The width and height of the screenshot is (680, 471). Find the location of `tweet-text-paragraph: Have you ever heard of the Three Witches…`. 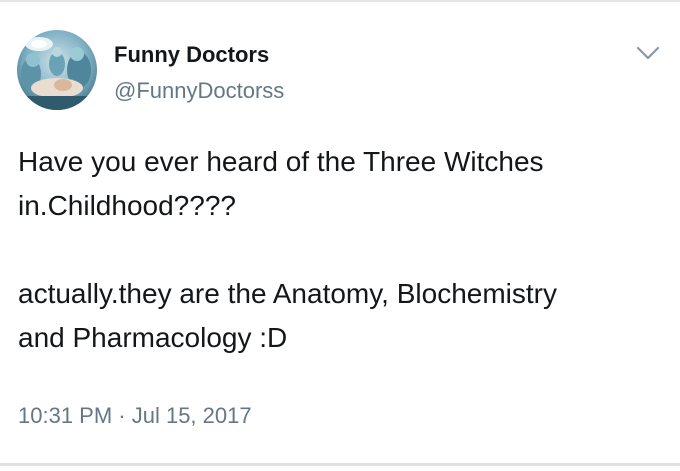

tweet-text-paragraph: Have you ever heard of the Three Witches… is located at coordinates (281, 183).